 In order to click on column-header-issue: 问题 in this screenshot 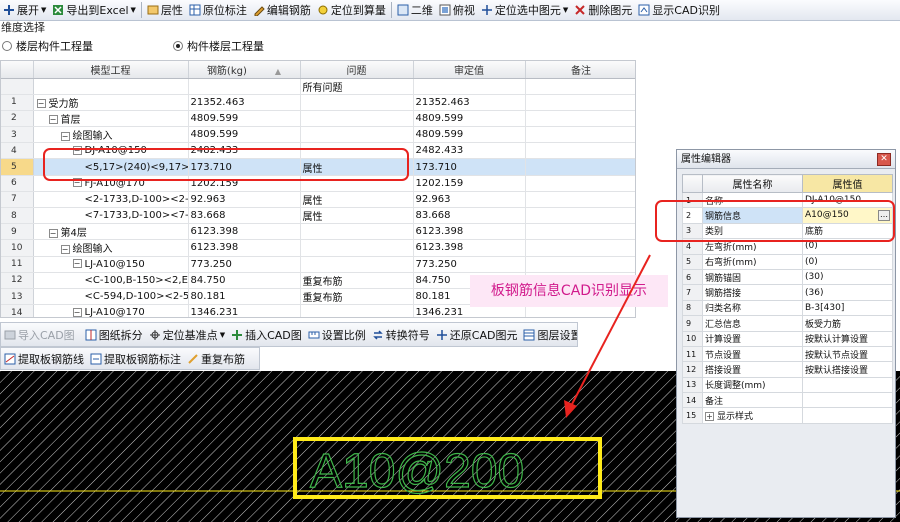, I will do `click(357, 70)`.